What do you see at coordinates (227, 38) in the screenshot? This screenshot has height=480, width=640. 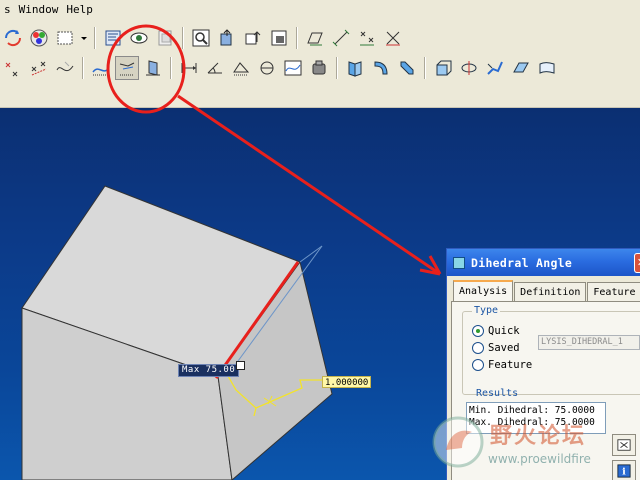 I see `export-icon` at bounding box center [227, 38].